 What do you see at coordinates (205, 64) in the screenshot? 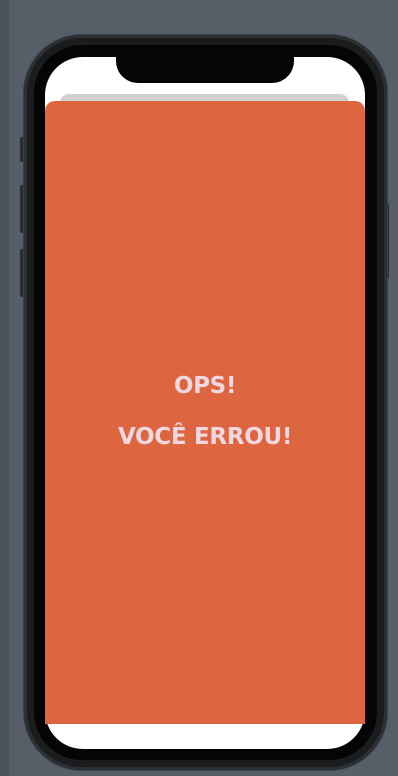
I see `phone-notch` at bounding box center [205, 64].